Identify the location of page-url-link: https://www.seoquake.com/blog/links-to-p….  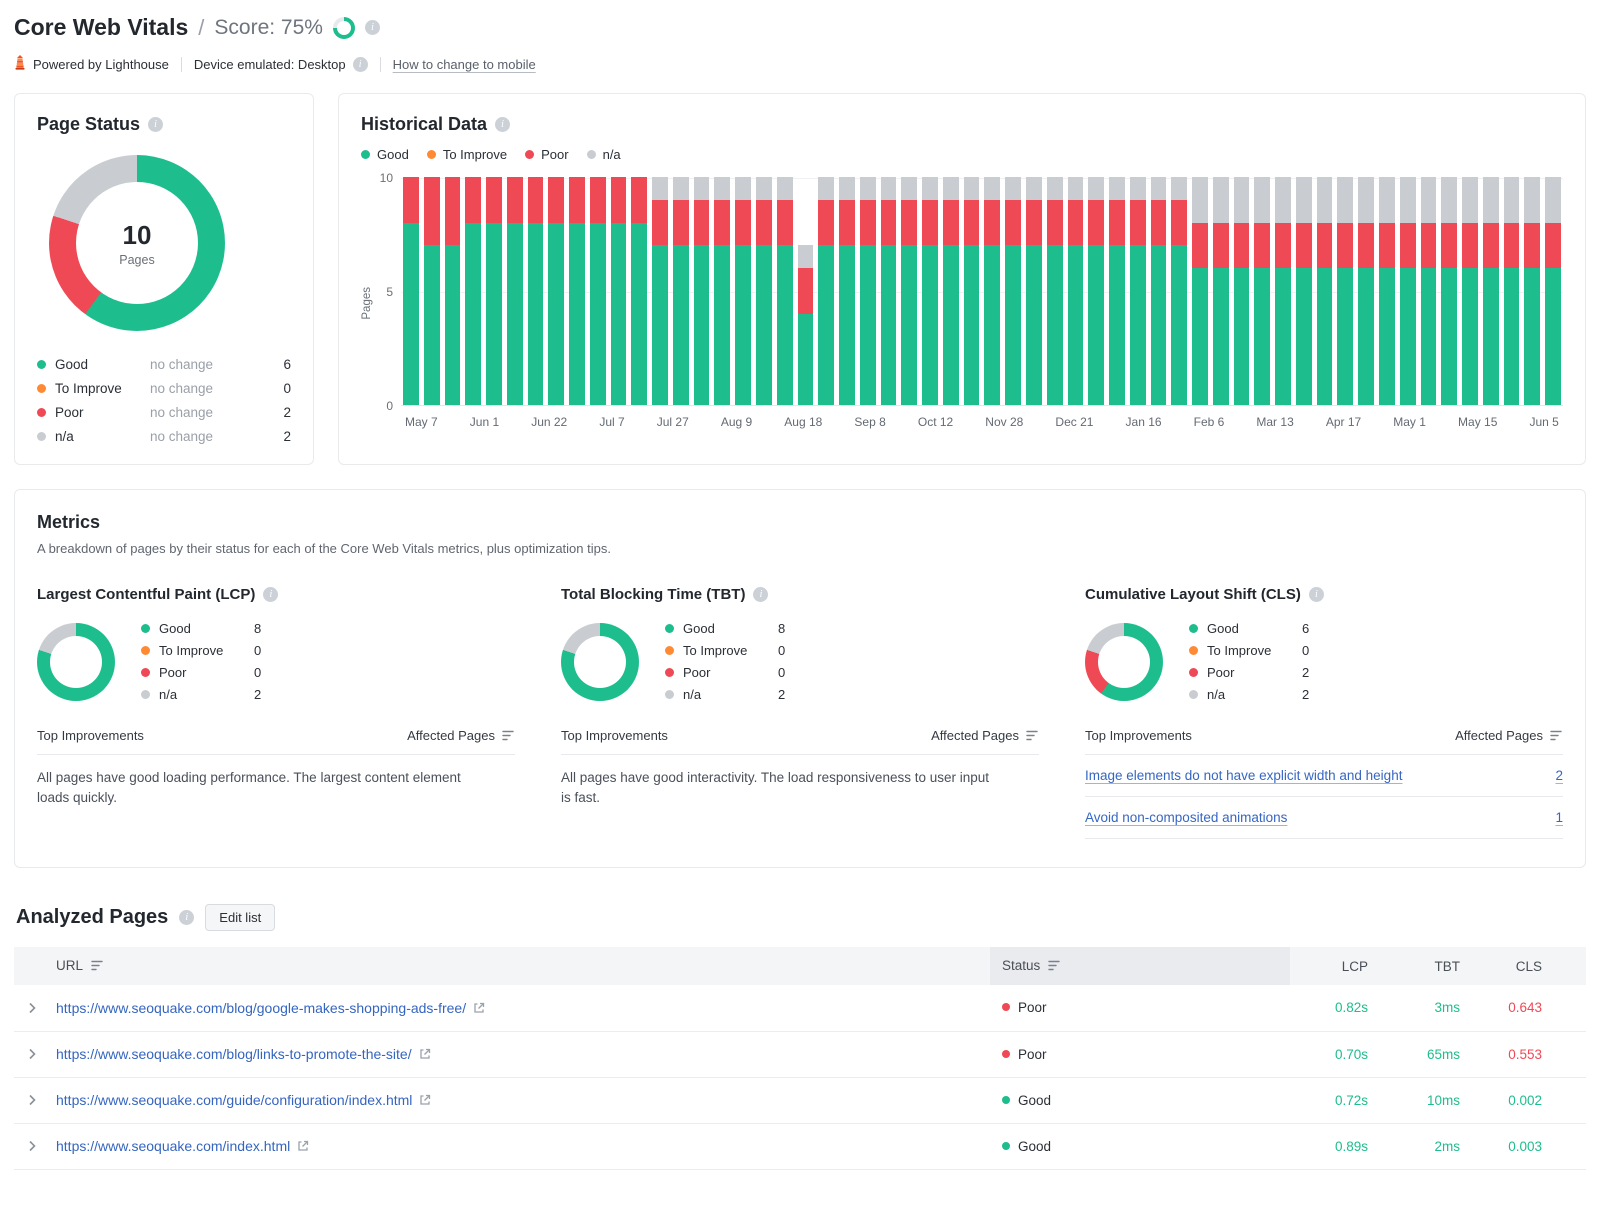
(234, 1054).